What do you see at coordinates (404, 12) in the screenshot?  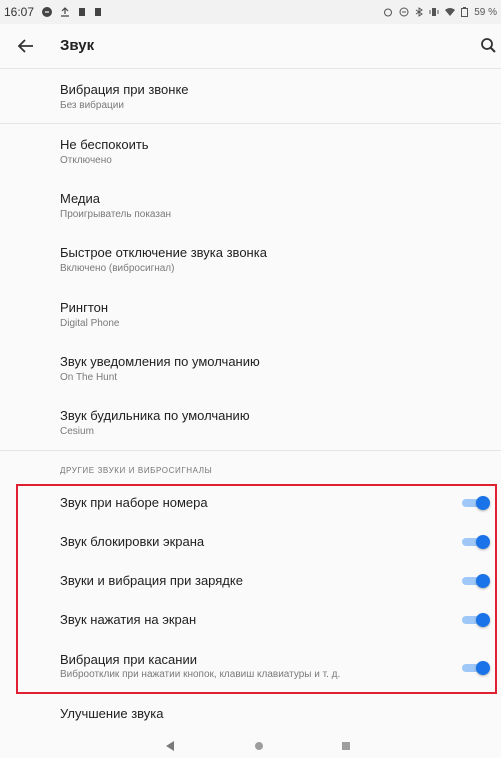 I see `dnd-icon` at bounding box center [404, 12].